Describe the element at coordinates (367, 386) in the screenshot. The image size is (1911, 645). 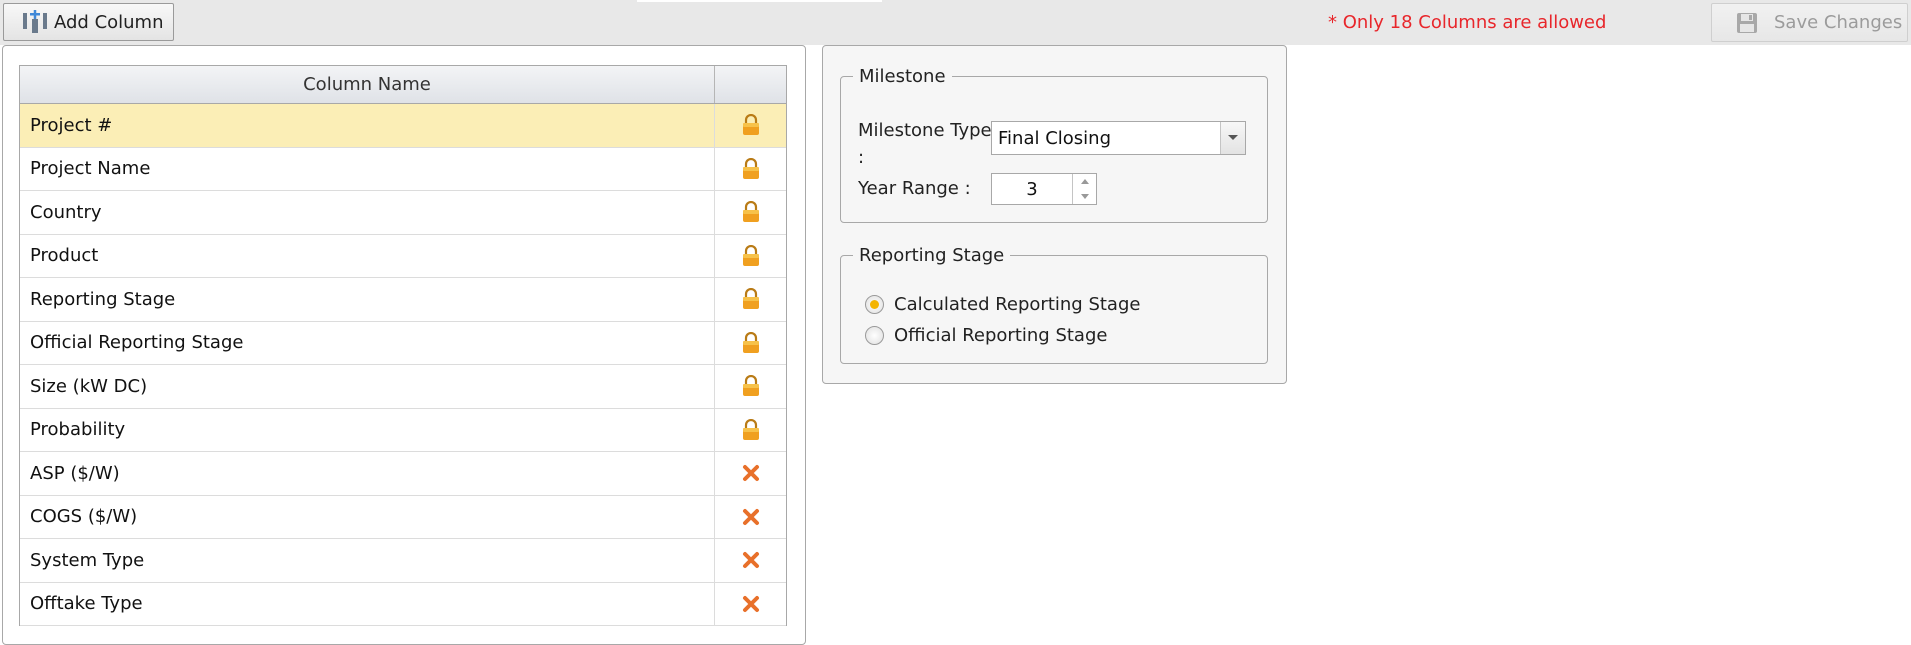
I see `column-name-cell: Size (kW DC)` at that location.